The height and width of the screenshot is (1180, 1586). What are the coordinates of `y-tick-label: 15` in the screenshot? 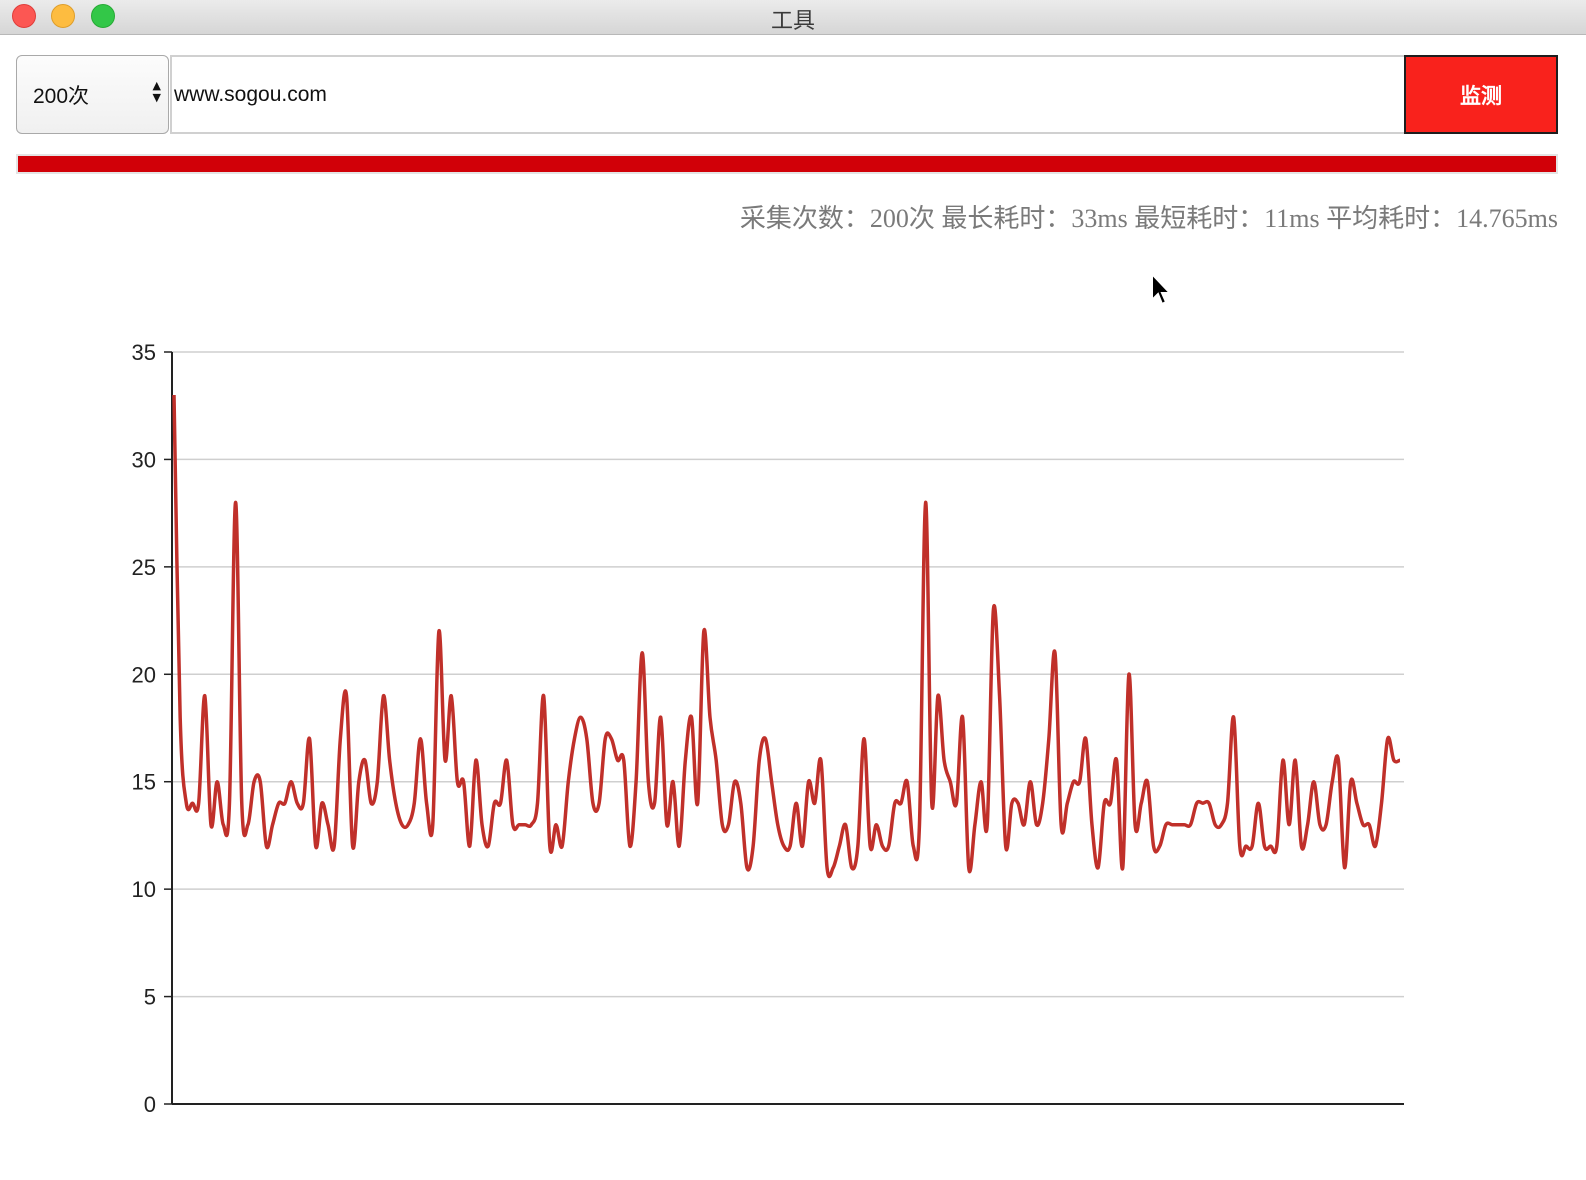 It's located at (144, 782).